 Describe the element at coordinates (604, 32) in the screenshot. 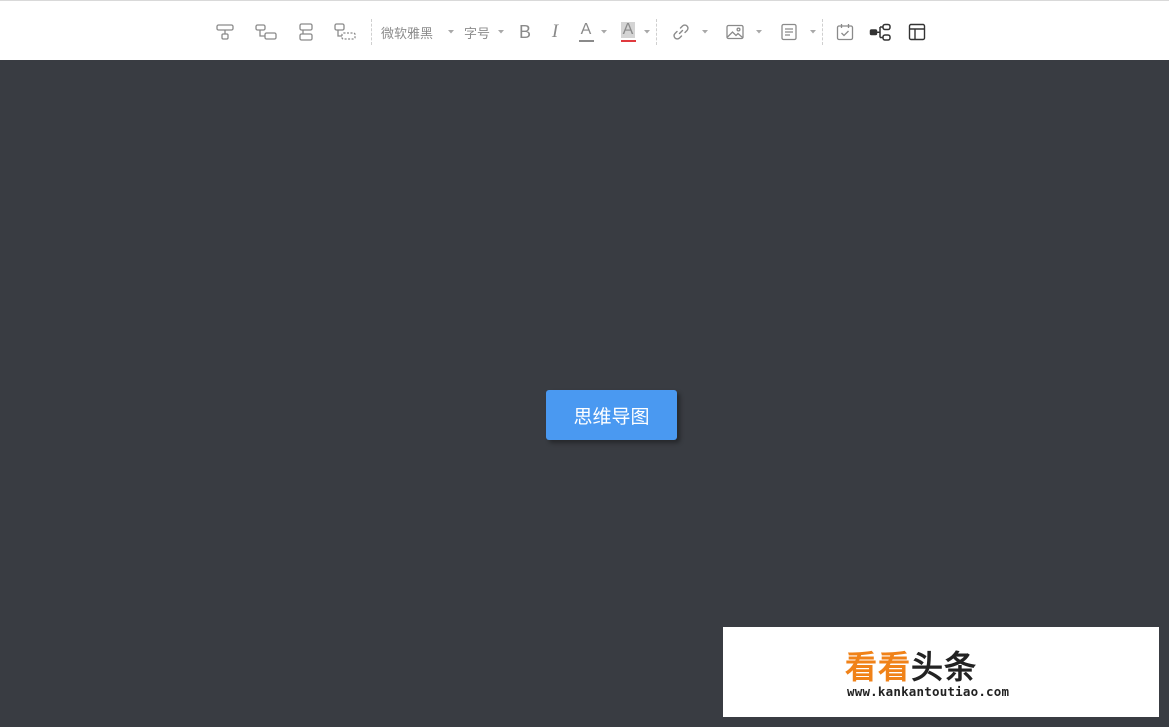

I see `font-color-dropdown-icon` at that location.